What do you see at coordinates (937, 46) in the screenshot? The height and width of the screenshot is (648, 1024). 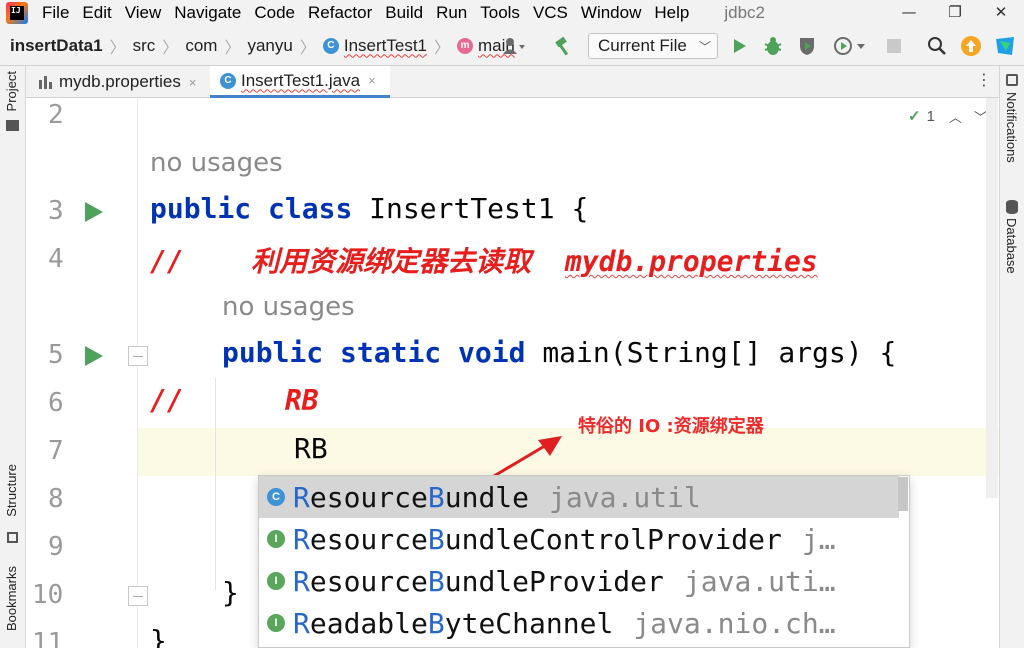 I see `search-icon` at bounding box center [937, 46].